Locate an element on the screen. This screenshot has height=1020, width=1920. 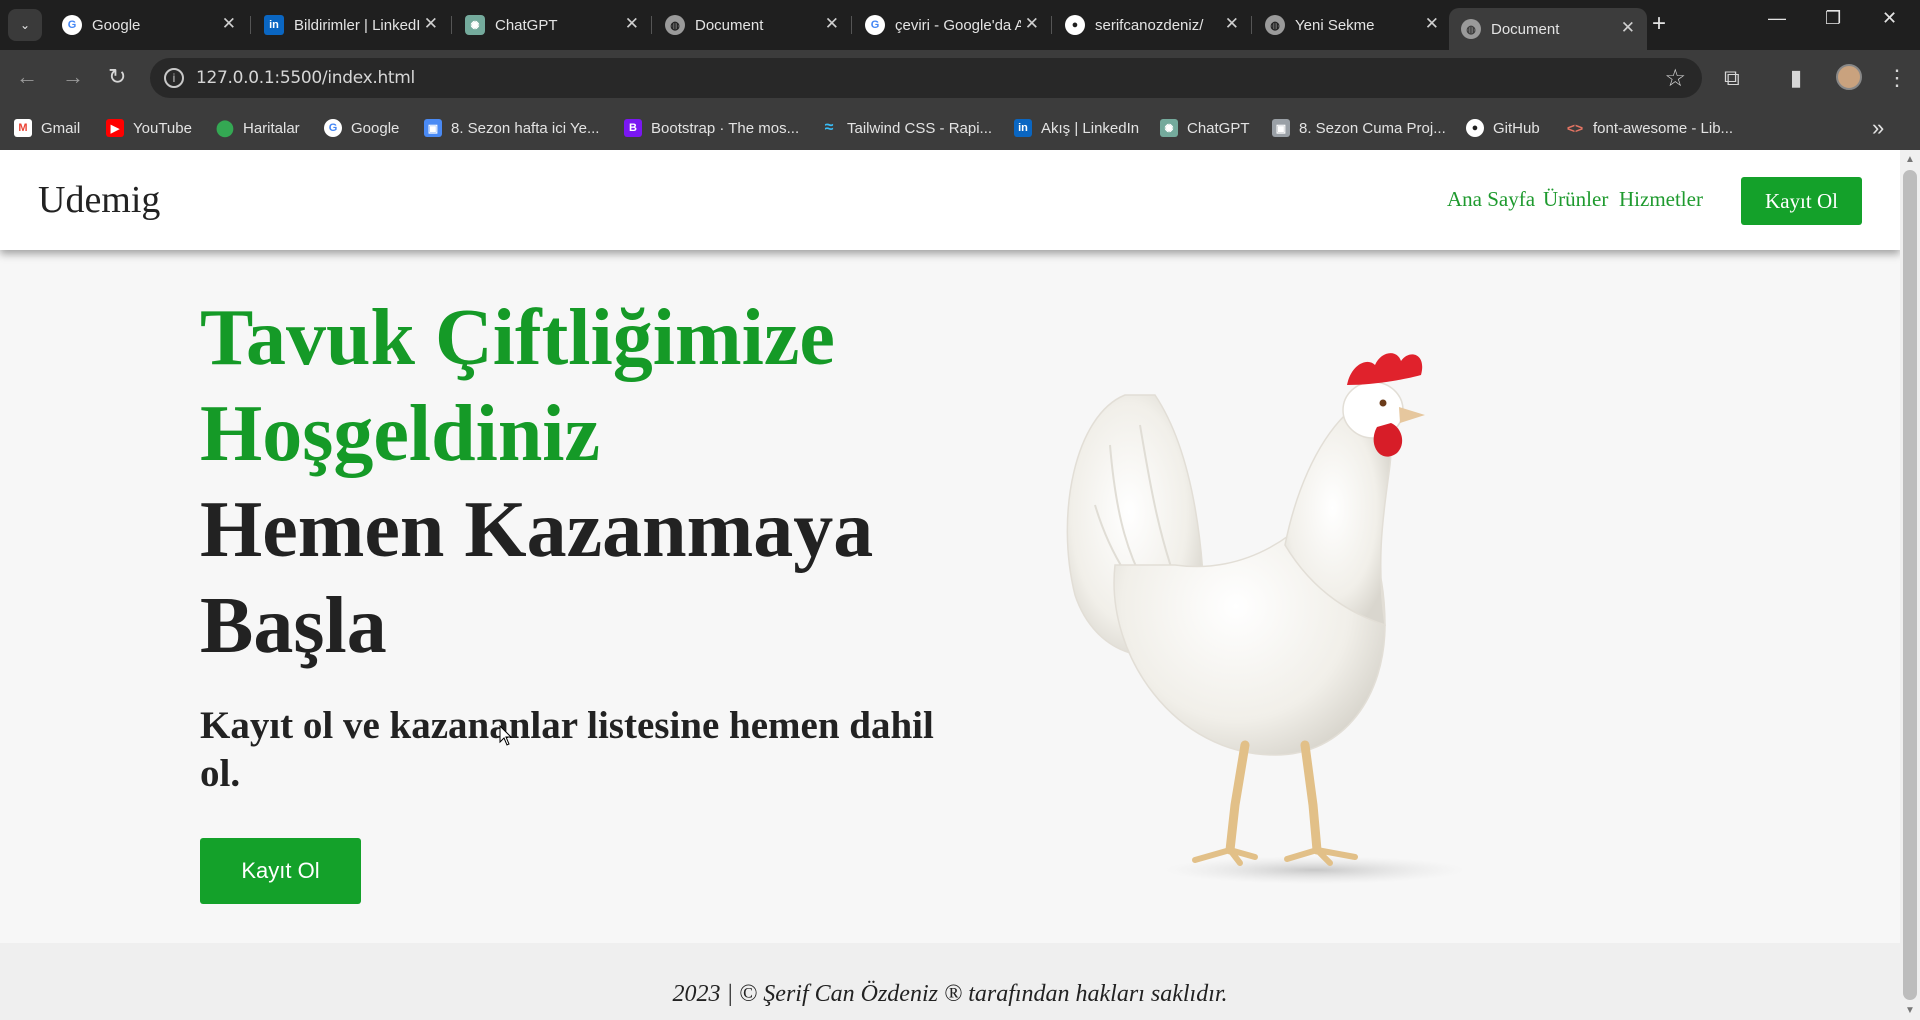
tab-google-search: G çeviri - Google'da Ara ✕ is located at coordinates (952, 25).